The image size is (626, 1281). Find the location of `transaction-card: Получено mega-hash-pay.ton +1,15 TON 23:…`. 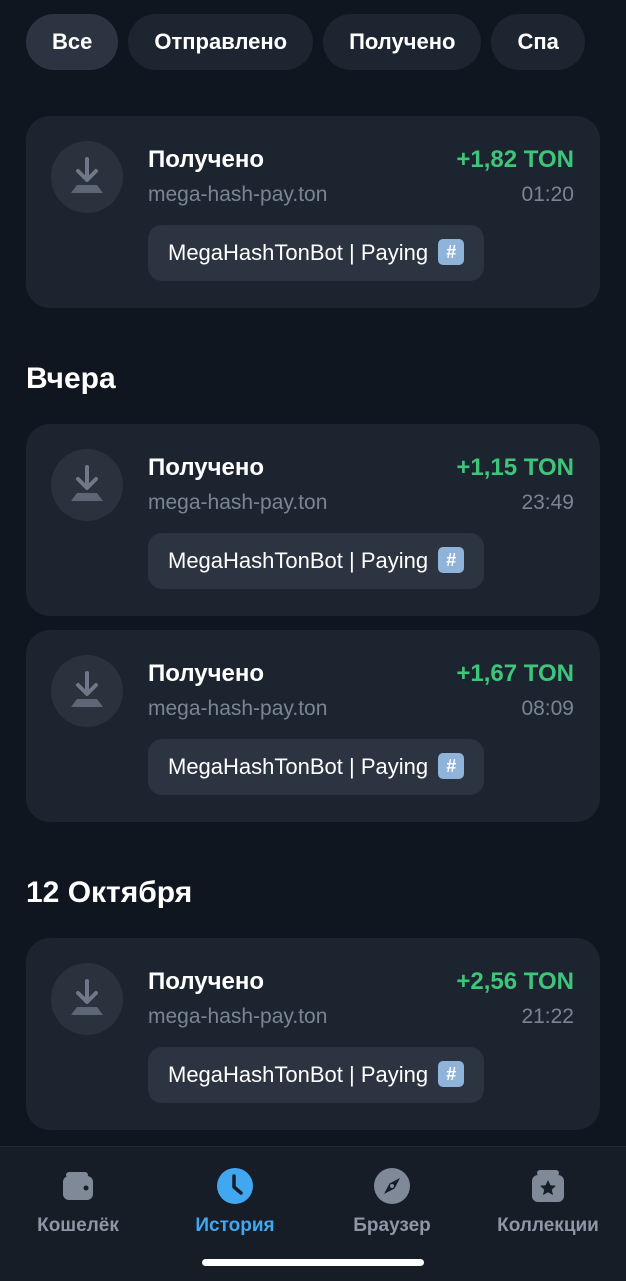

transaction-card: Получено mega-hash-pay.ton +1,15 TON 23:… is located at coordinates (313, 520).